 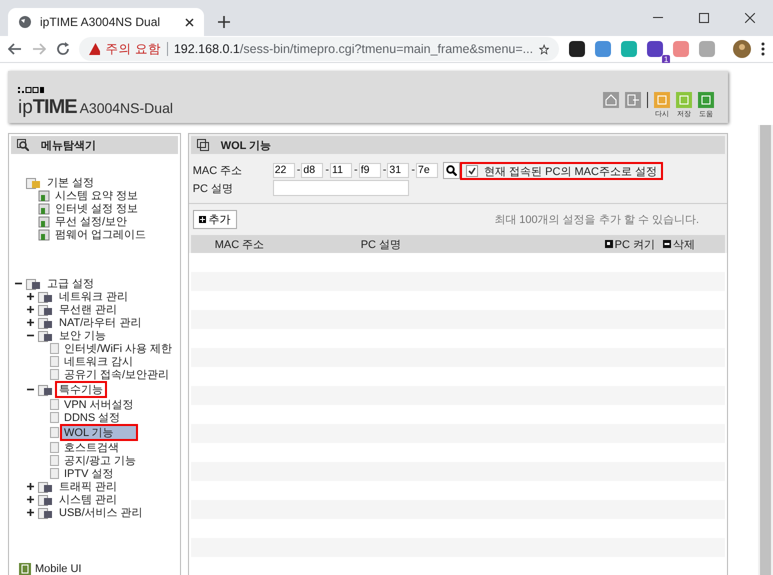 I want to click on logo-icon, so click(x=31, y=90).